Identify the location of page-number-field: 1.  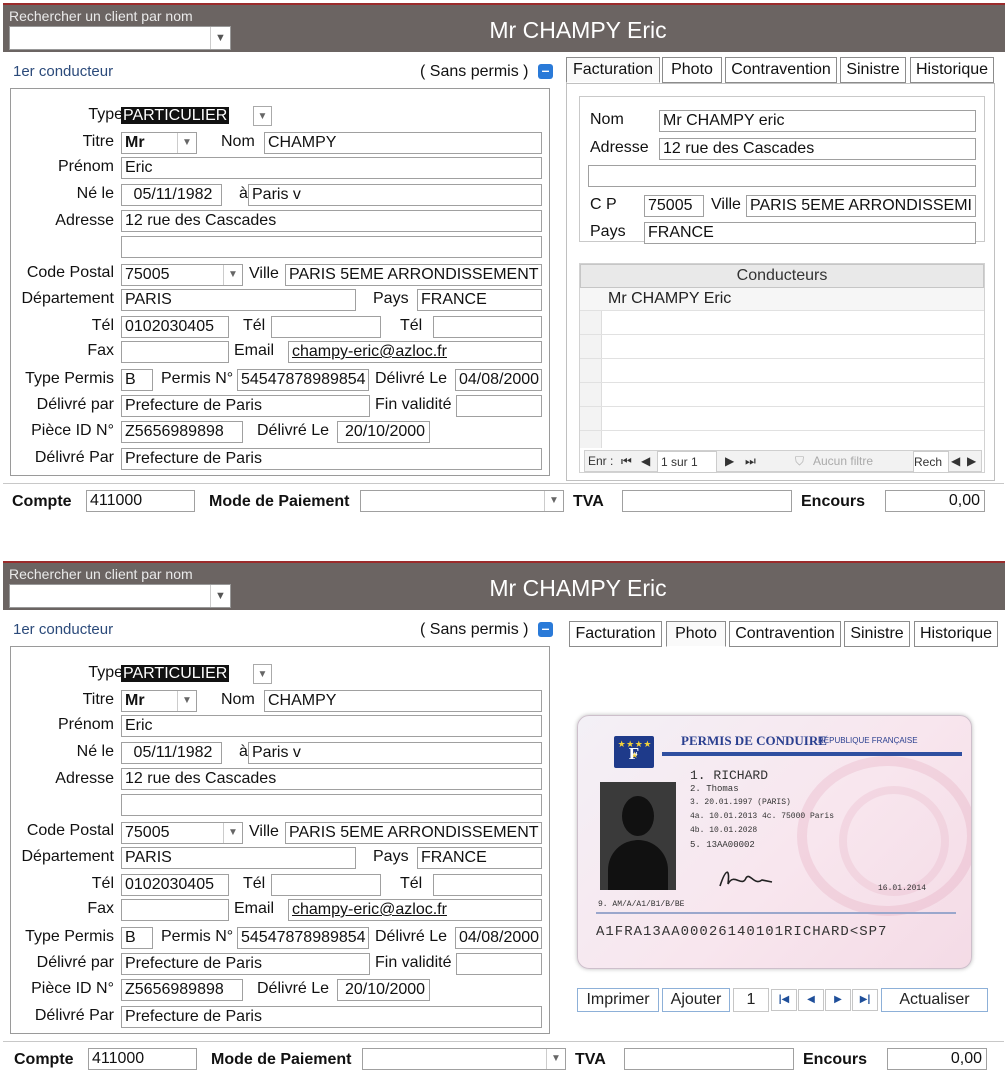
(751, 1000).